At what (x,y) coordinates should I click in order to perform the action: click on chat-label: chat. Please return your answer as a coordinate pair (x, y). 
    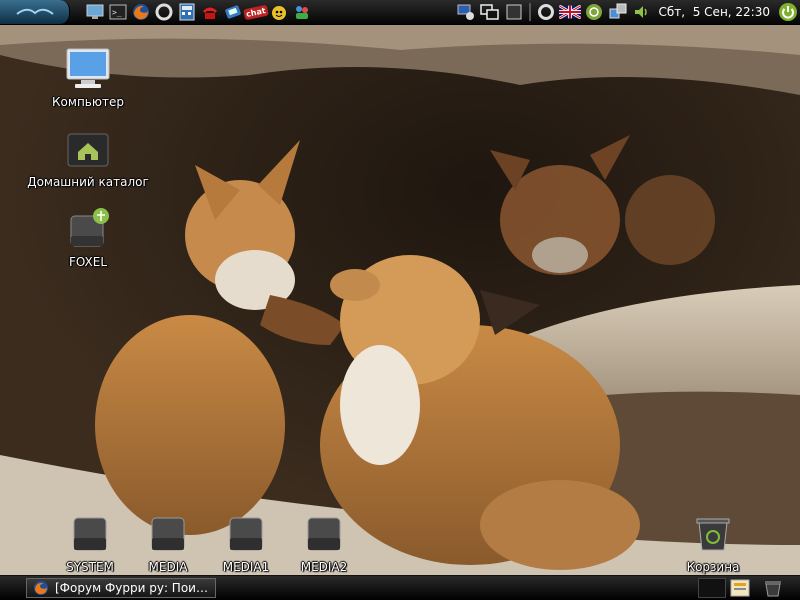
    Looking at the image, I should click on (256, 12).